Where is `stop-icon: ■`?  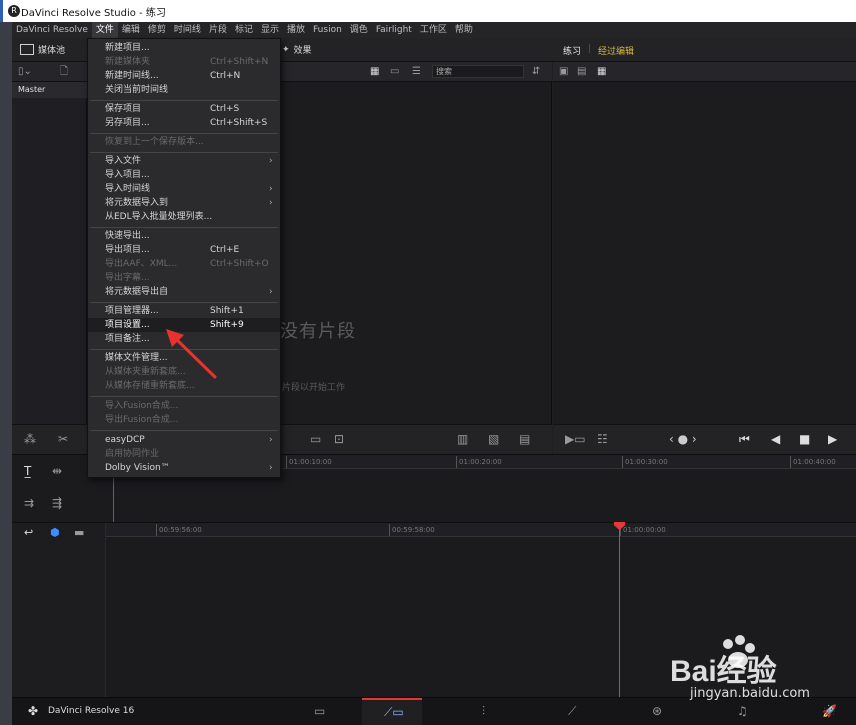 stop-icon: ■ is located at coordinates (804, 439).